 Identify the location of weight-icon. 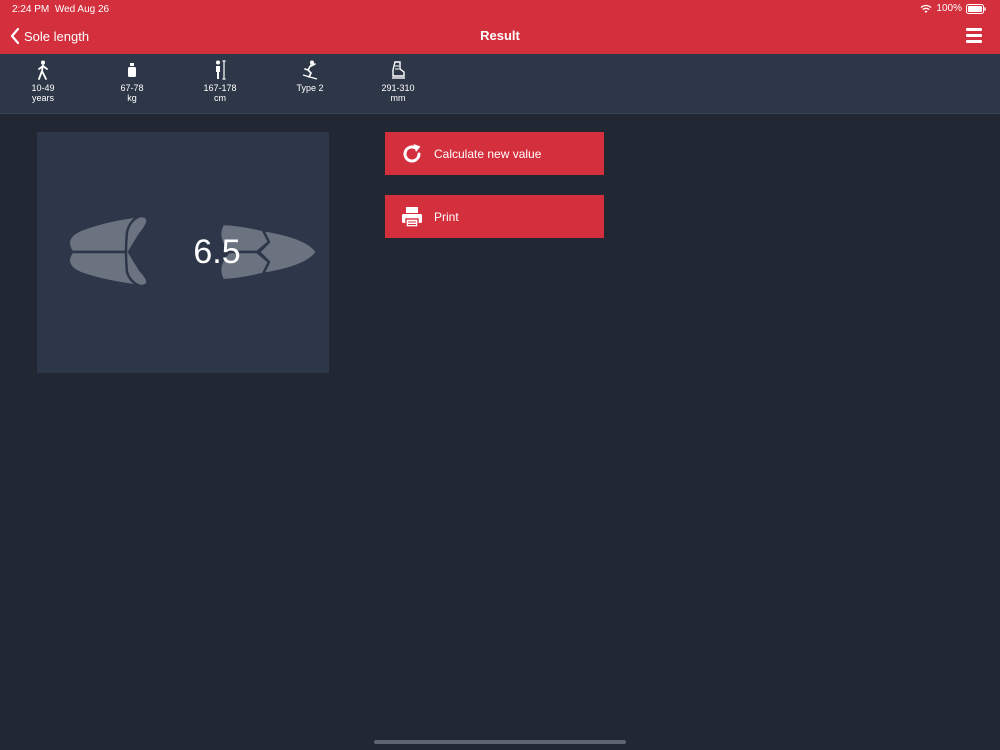
(132, 70).